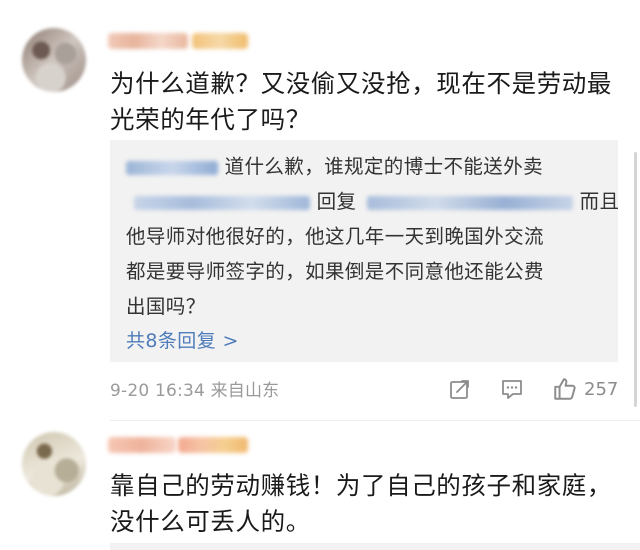 The width and height of the screenshot is (640, 550). What do you see at coordinates (166, 306) in the screenshot?
I see `reply-line: 出国吗？` at bounding box center [166, 306].